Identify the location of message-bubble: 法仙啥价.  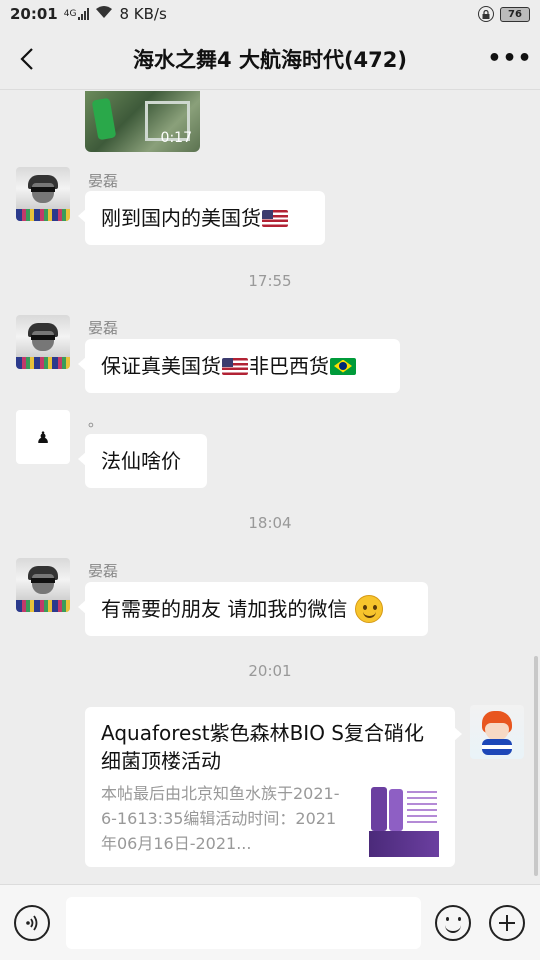
(142, 461).